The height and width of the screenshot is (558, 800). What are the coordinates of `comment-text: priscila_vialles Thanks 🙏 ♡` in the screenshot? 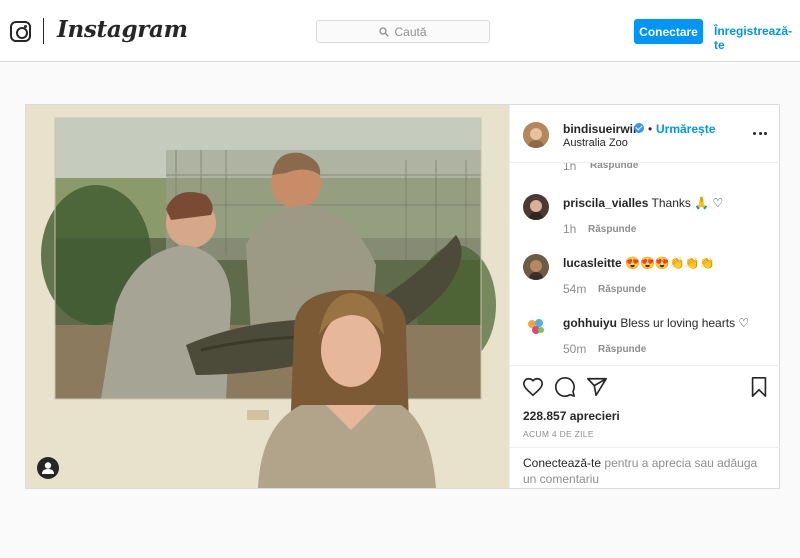 It's located at (643, 203).